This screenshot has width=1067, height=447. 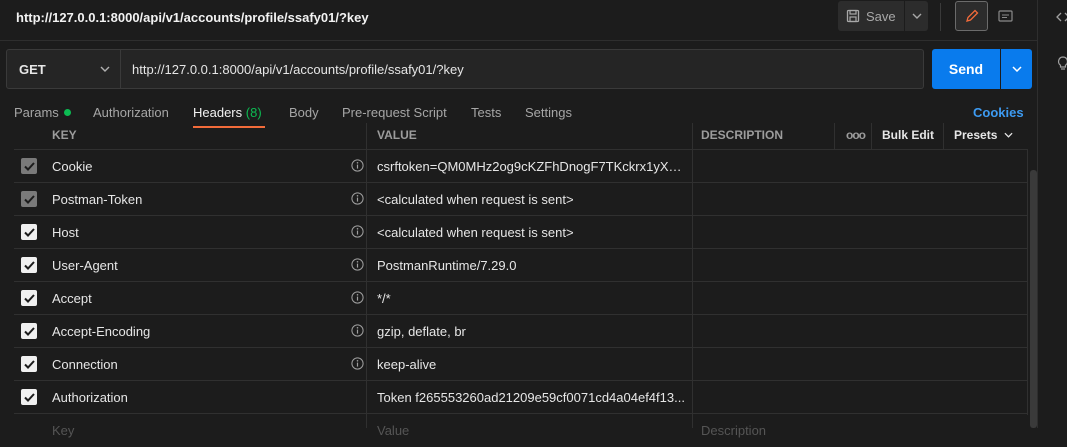 I want to click on tab-settings: Settings, so click(x=548, y=112).